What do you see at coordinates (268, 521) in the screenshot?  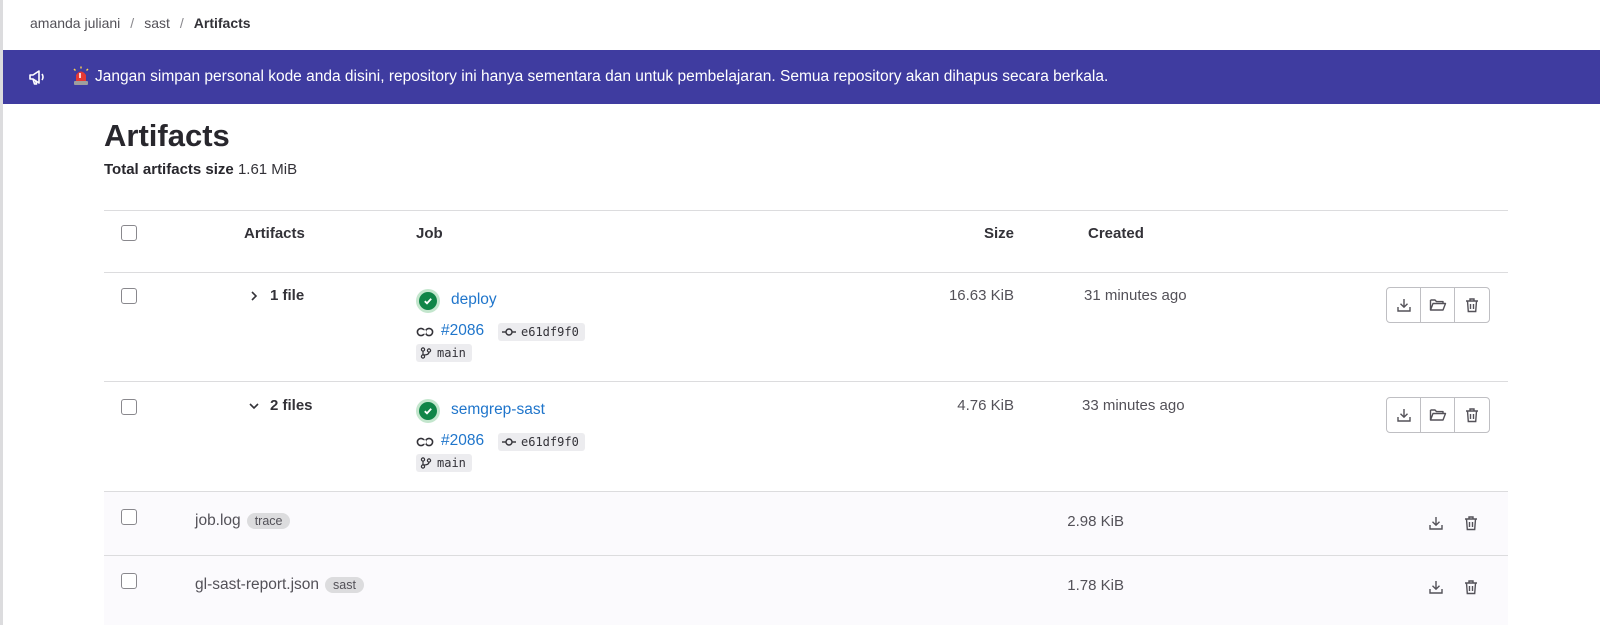 I see `file-type-badge: trace` at bounding box center [268, 521].